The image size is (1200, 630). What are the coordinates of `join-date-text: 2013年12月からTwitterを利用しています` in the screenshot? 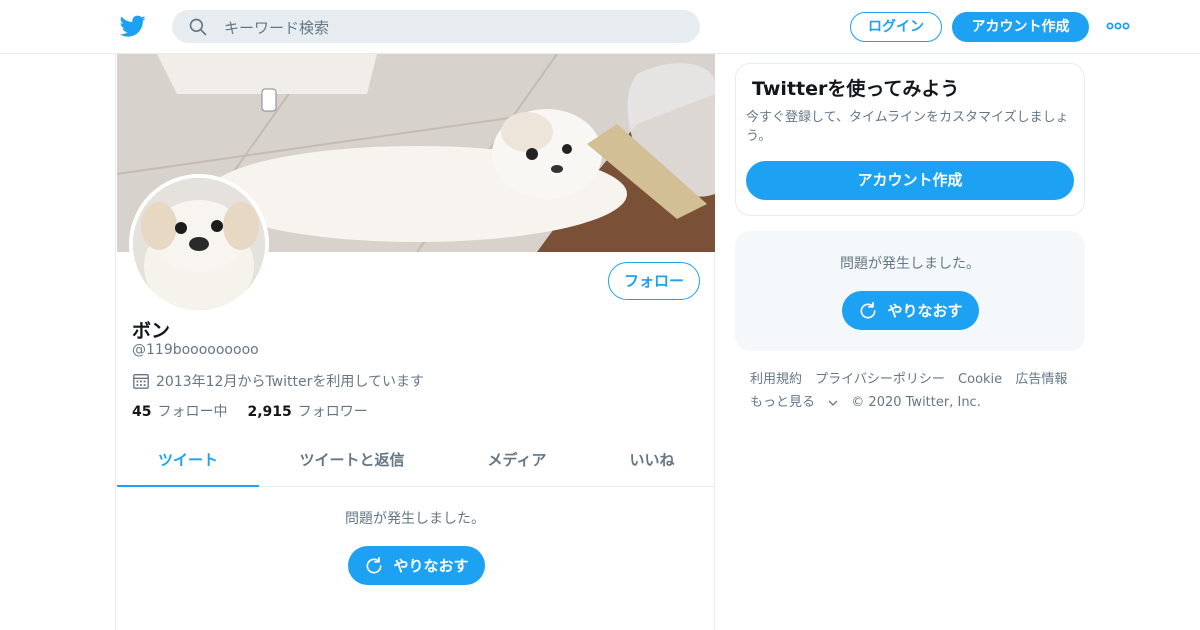 It's located at (290, 382).